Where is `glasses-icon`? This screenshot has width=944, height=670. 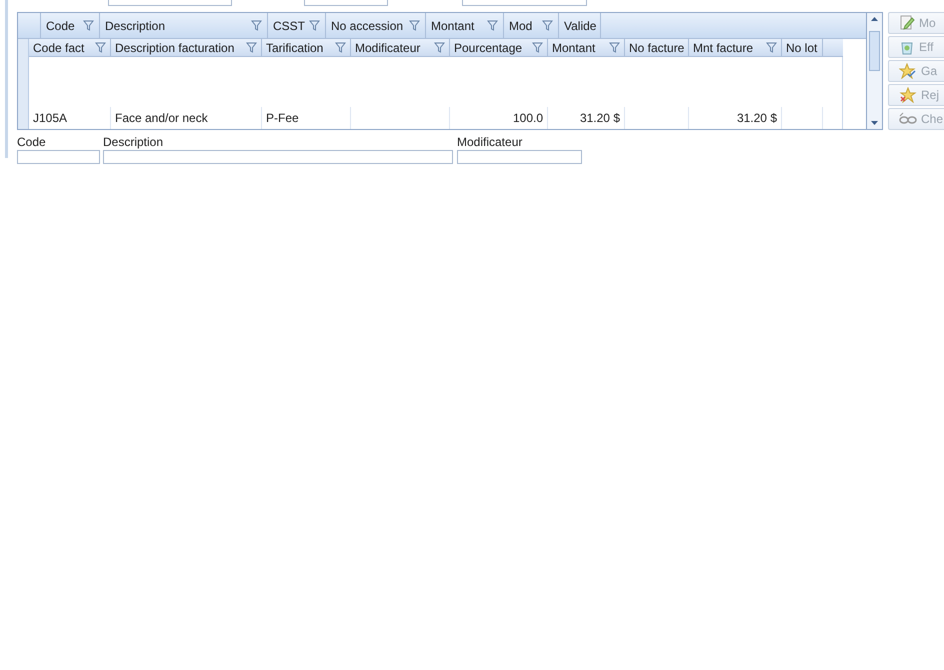 glasses-icon is located at coordinates (908, 119).